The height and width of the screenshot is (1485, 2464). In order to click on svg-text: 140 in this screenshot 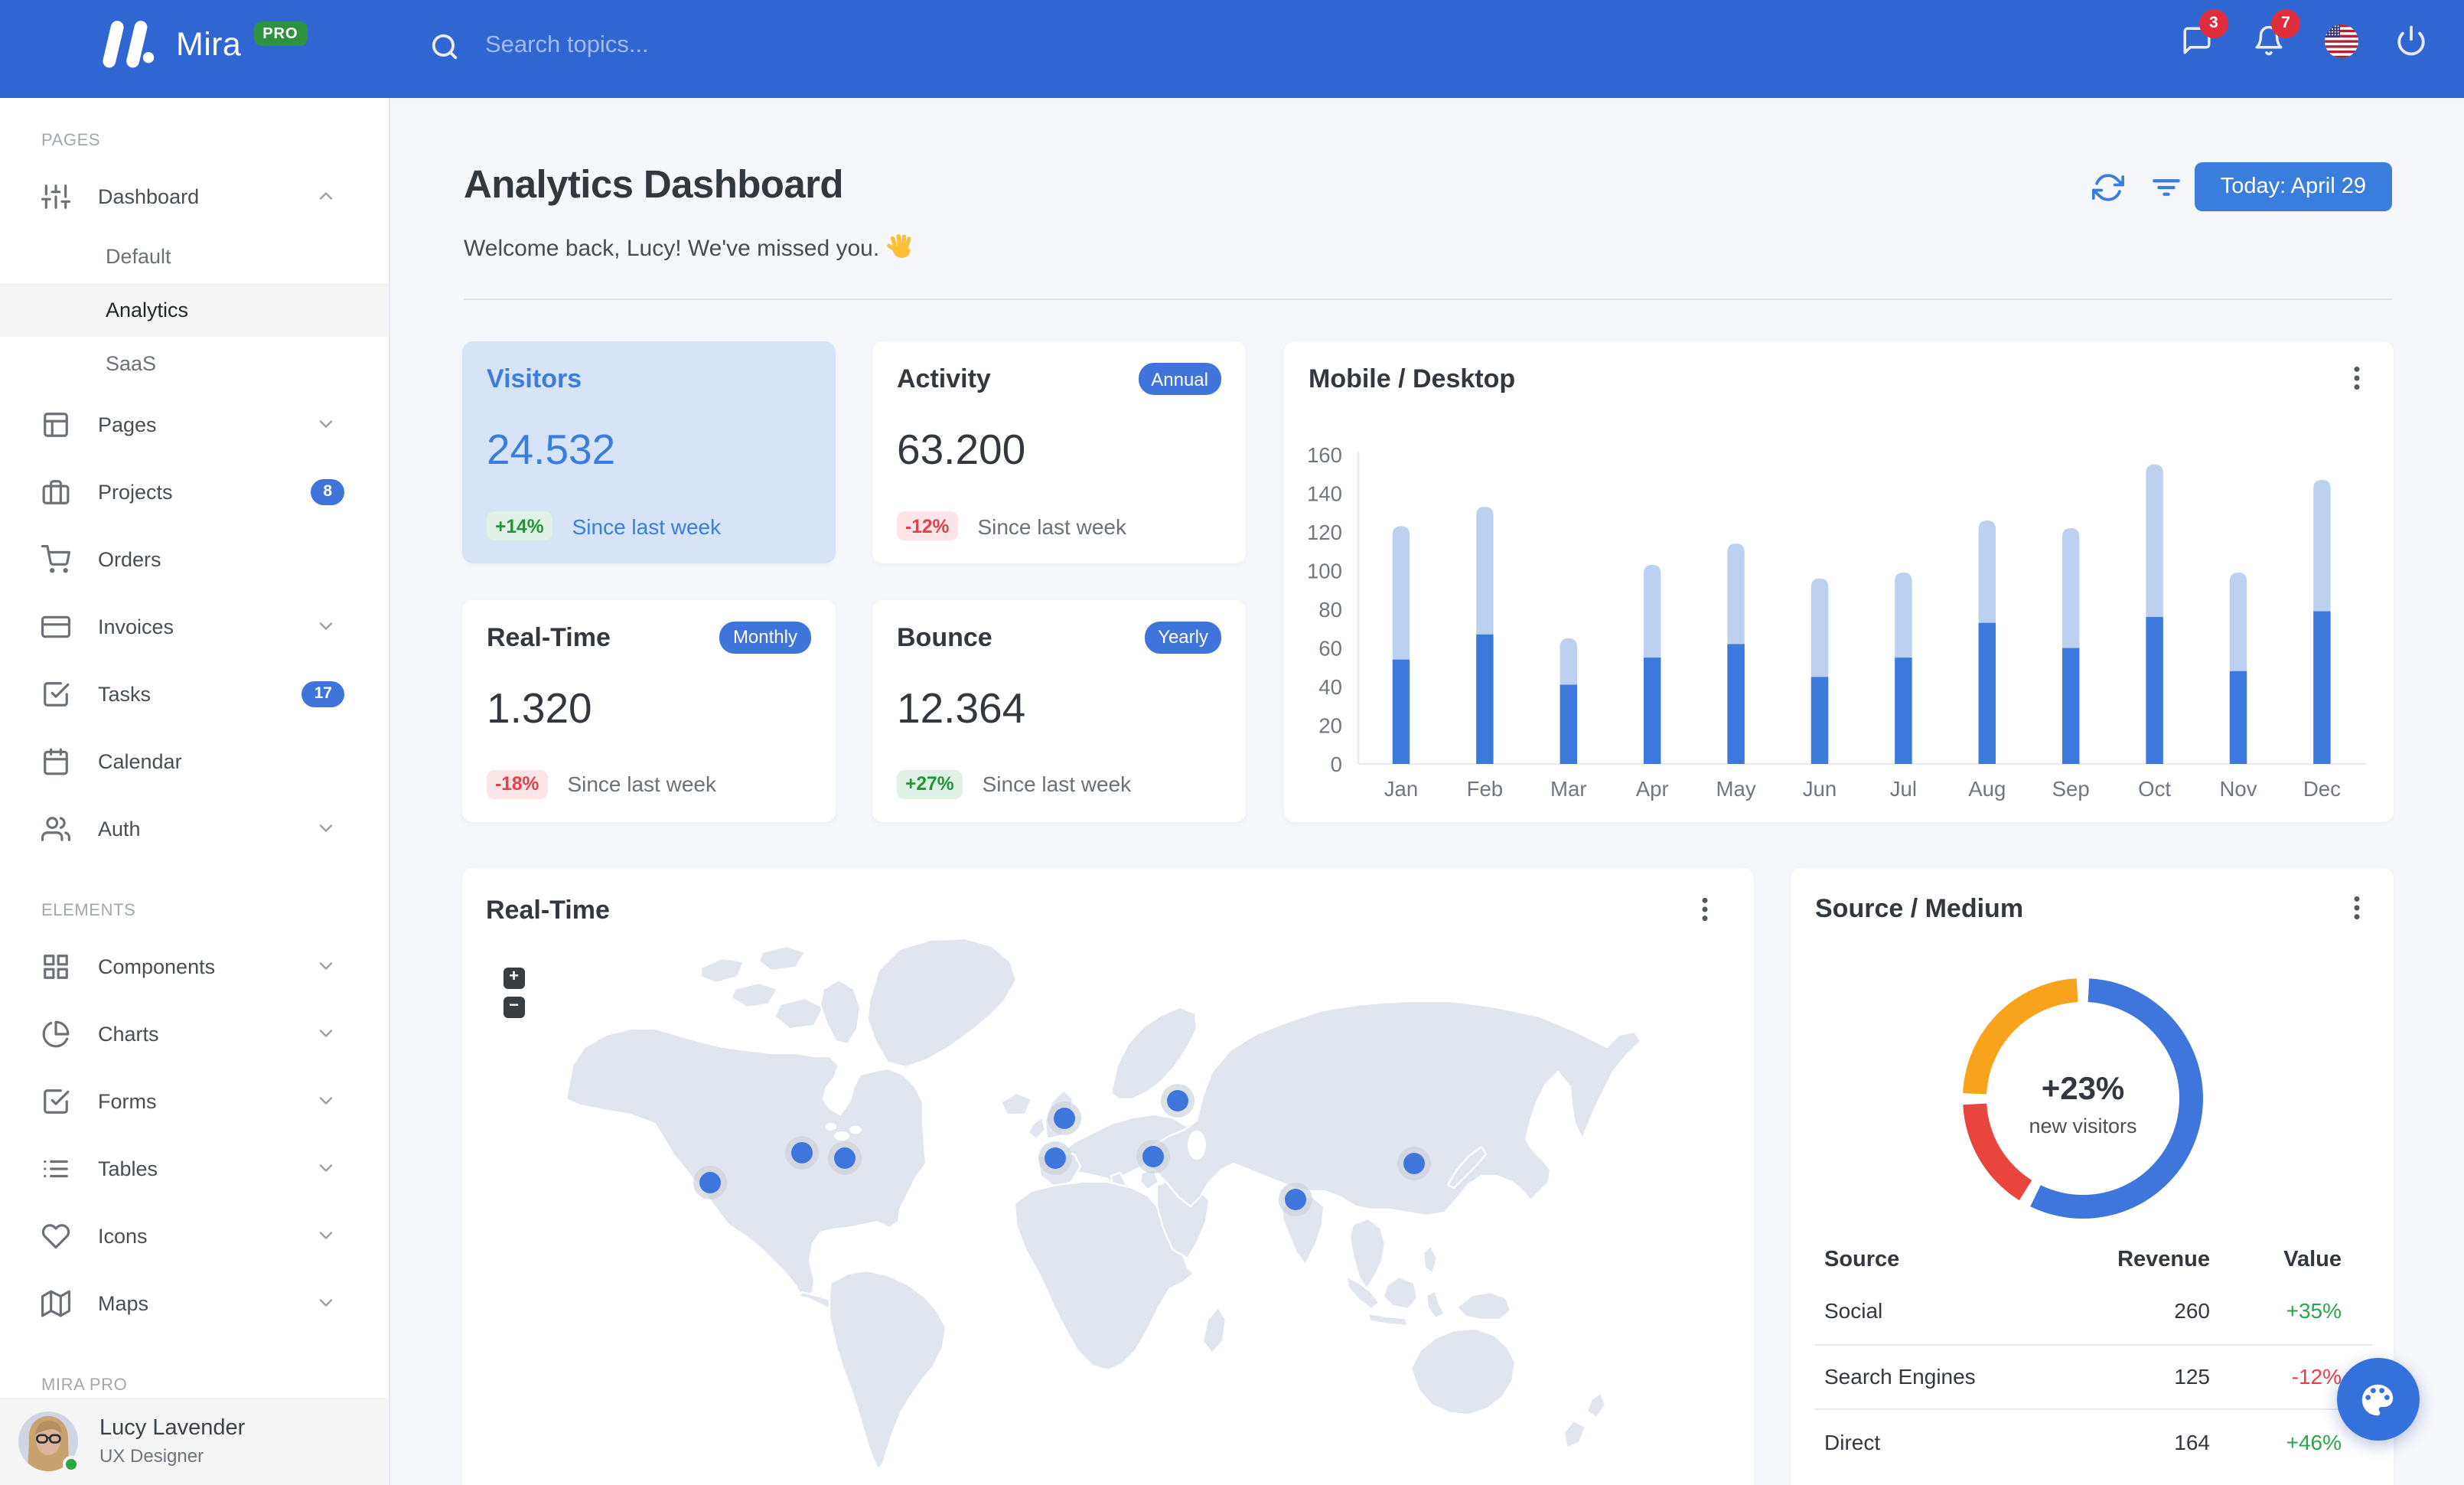, I will do `click(1324, 494)`.